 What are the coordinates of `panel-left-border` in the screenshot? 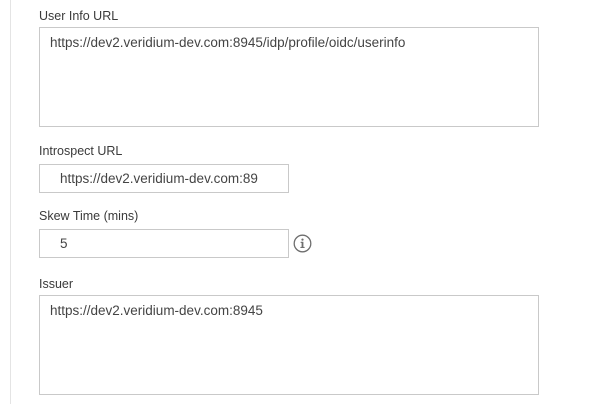 It's located at (10, 202).